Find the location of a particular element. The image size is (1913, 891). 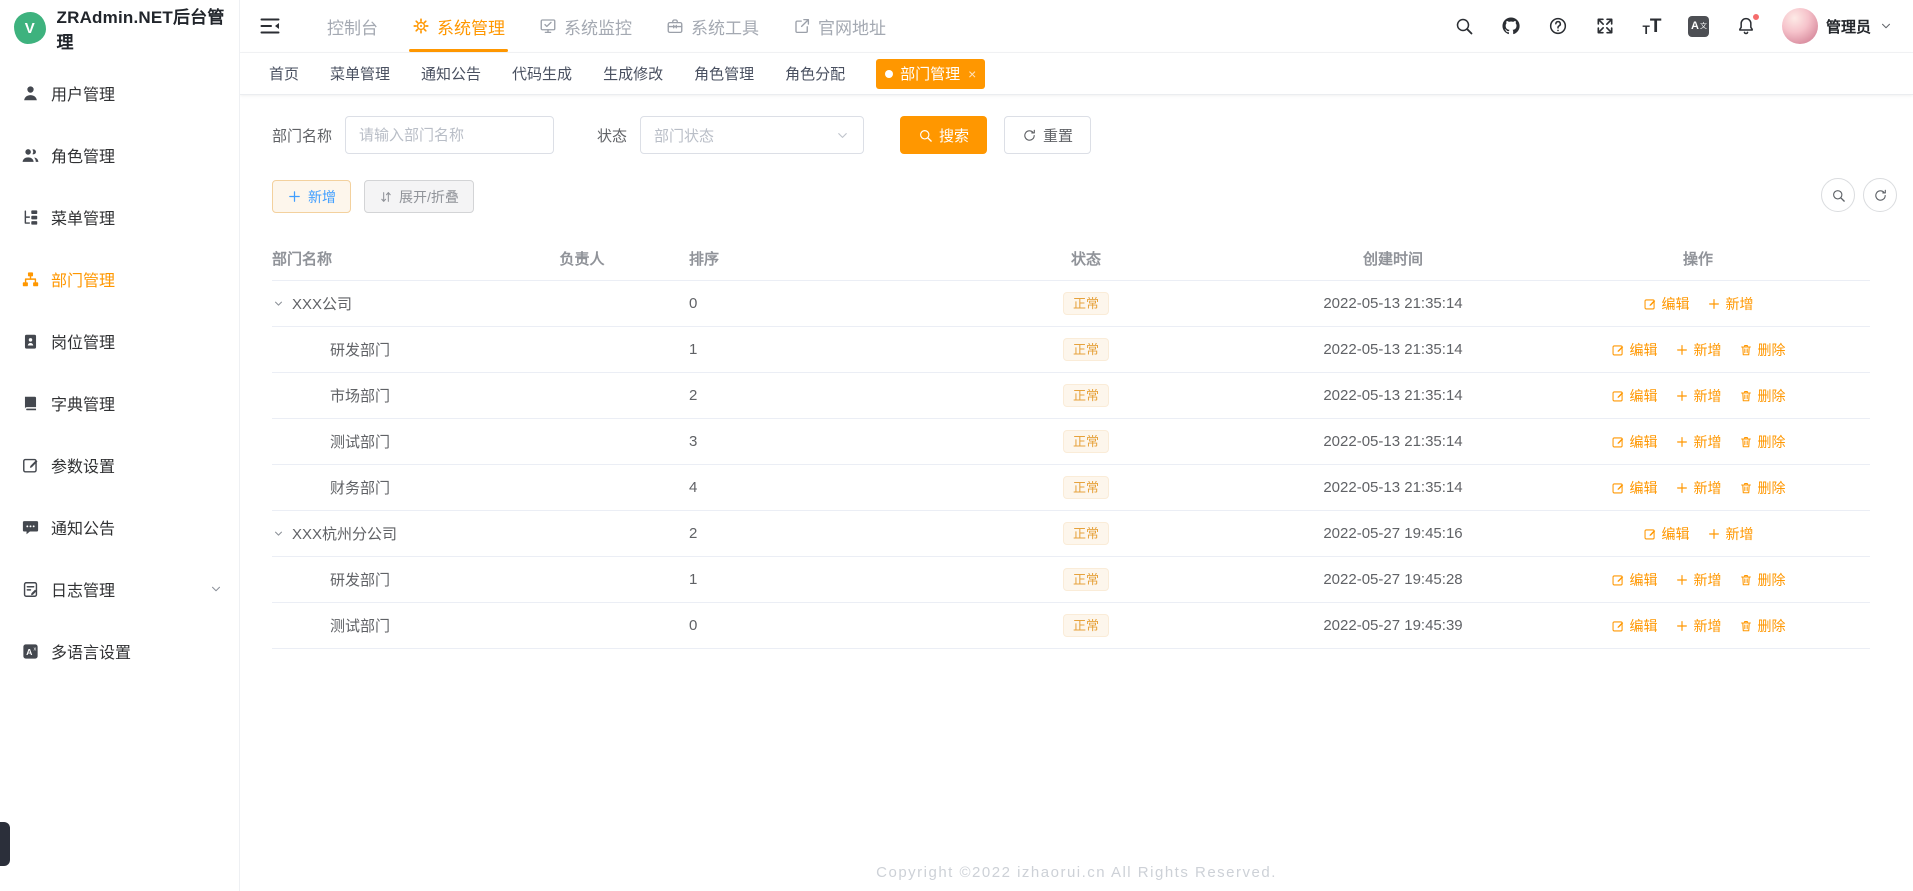

bell-icon is located at coordinates (1747, 25).